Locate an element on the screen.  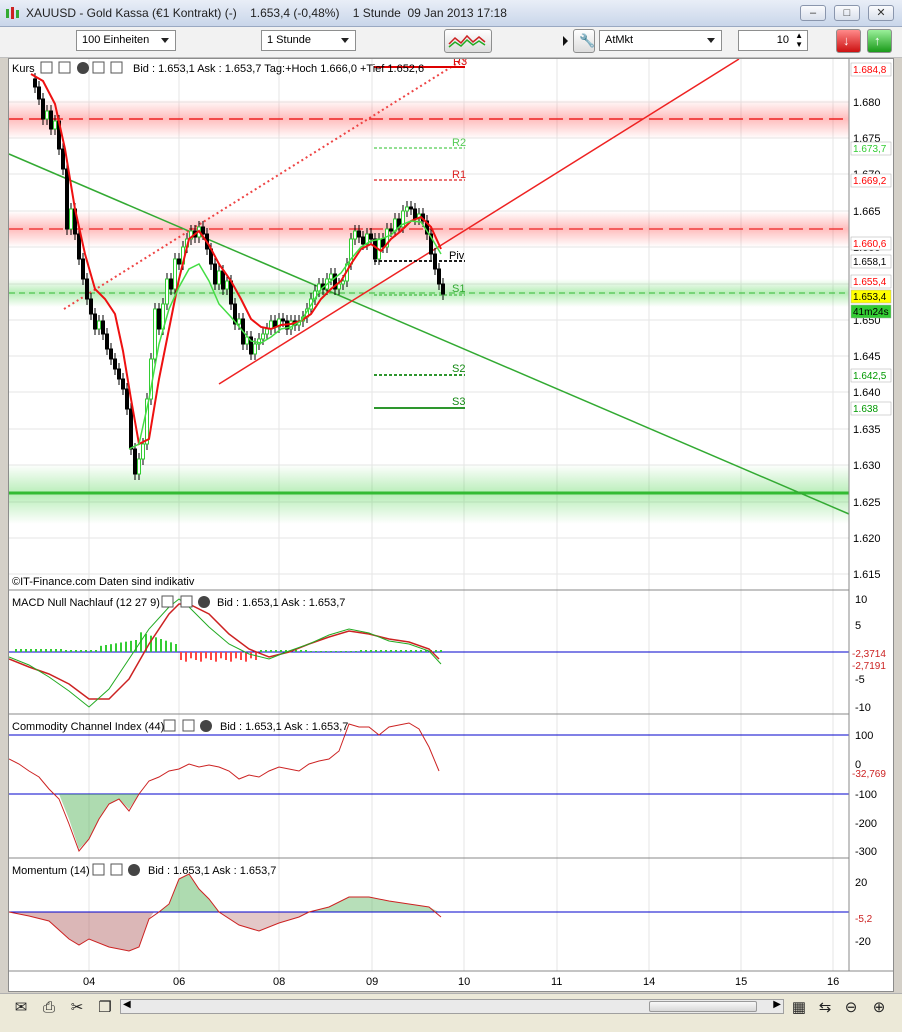
macd-value-tag: -2,7191 is located at coordinates (869, 666).